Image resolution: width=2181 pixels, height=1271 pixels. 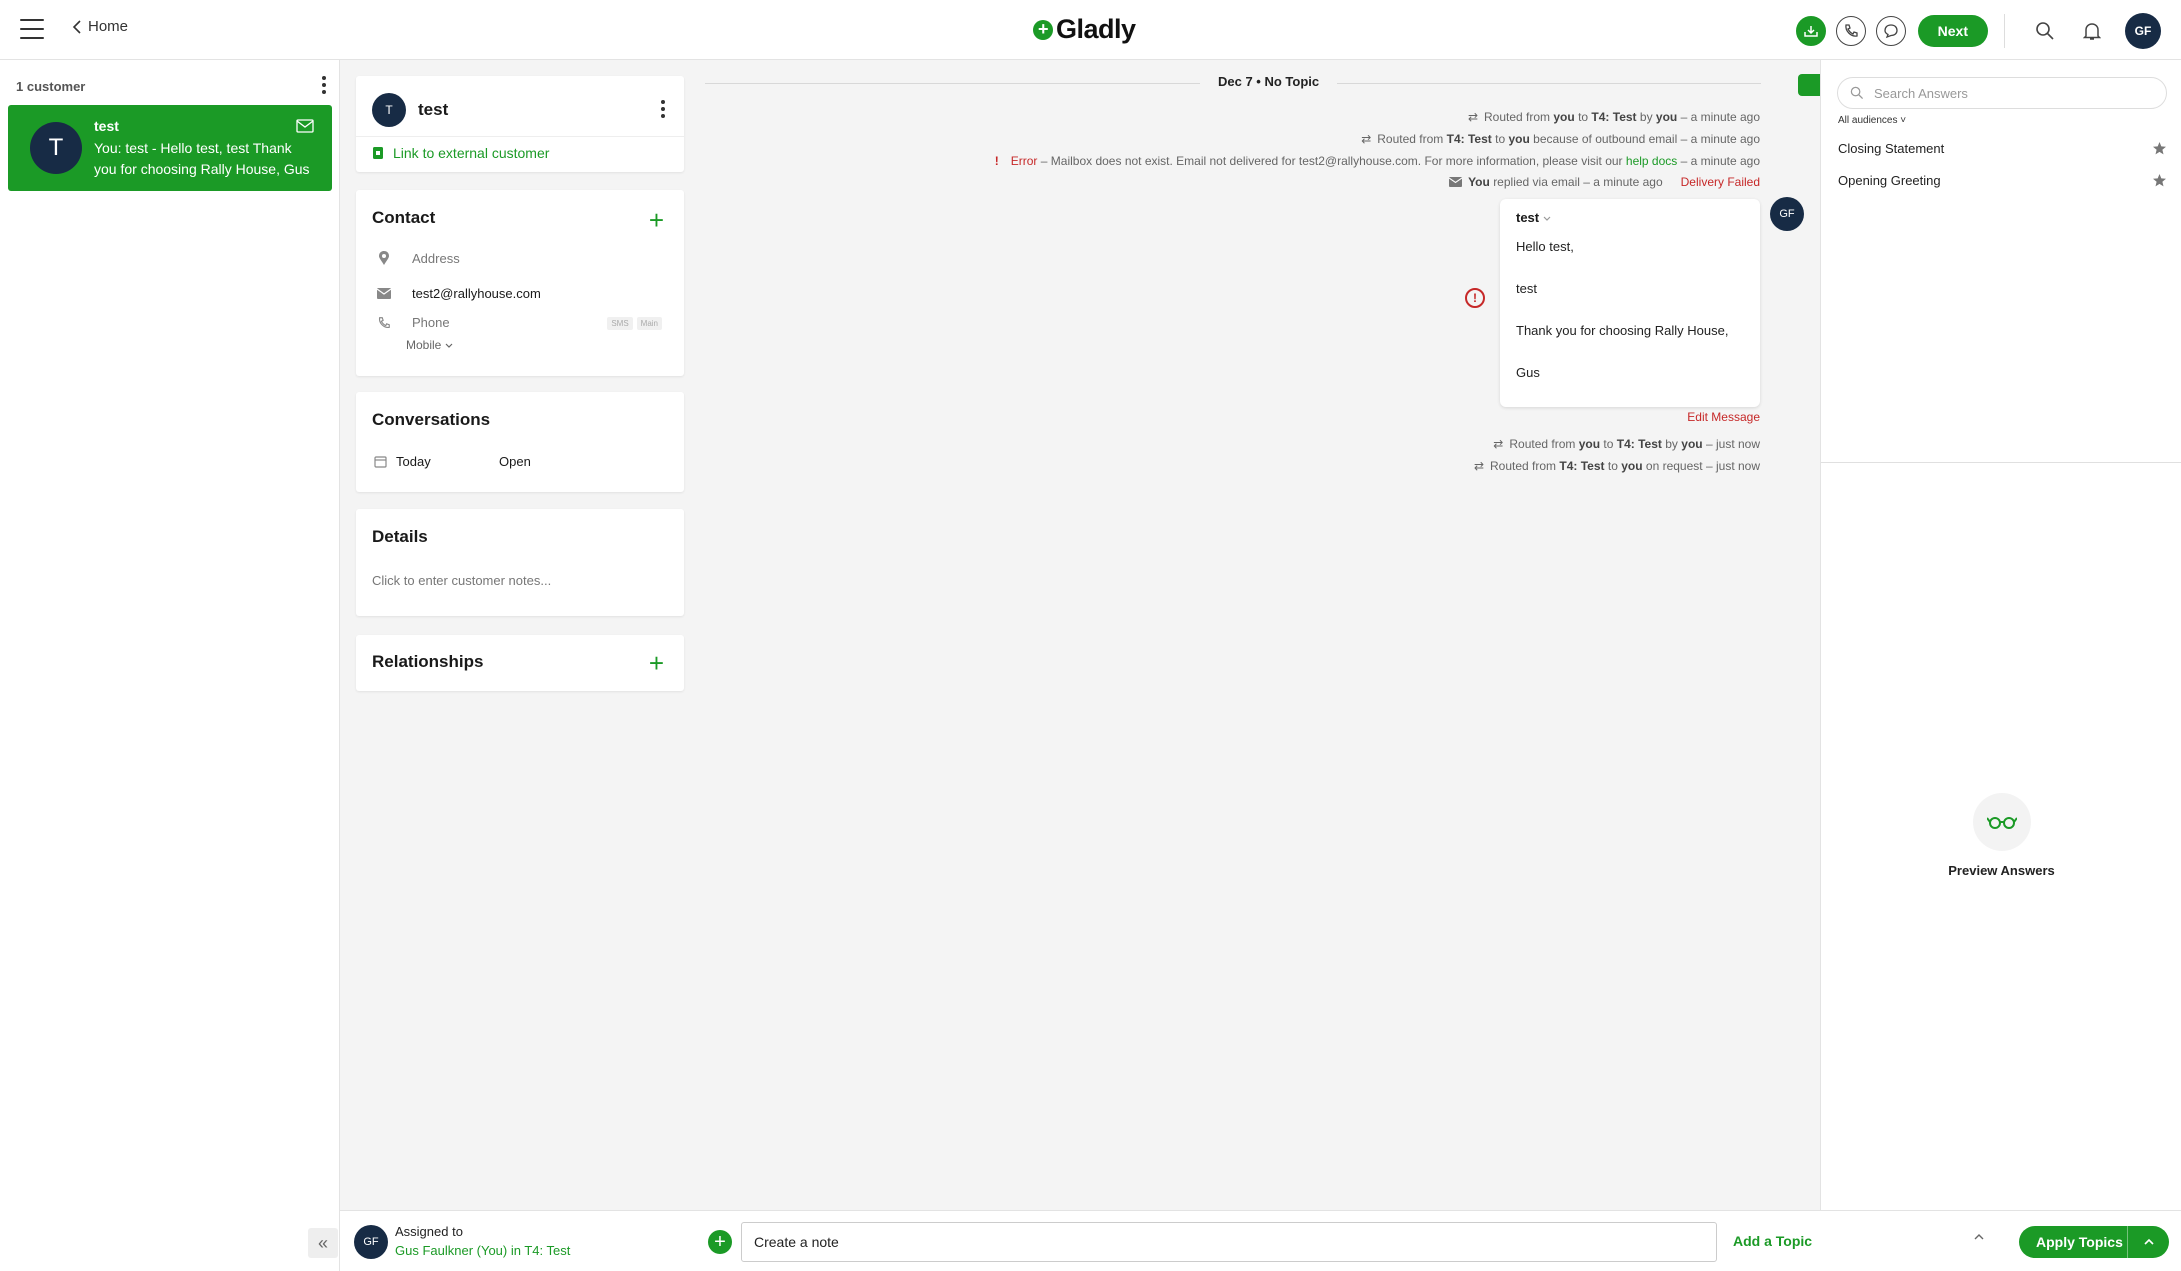 I want to click on error-label: Error, so click(x=1024, y=161).